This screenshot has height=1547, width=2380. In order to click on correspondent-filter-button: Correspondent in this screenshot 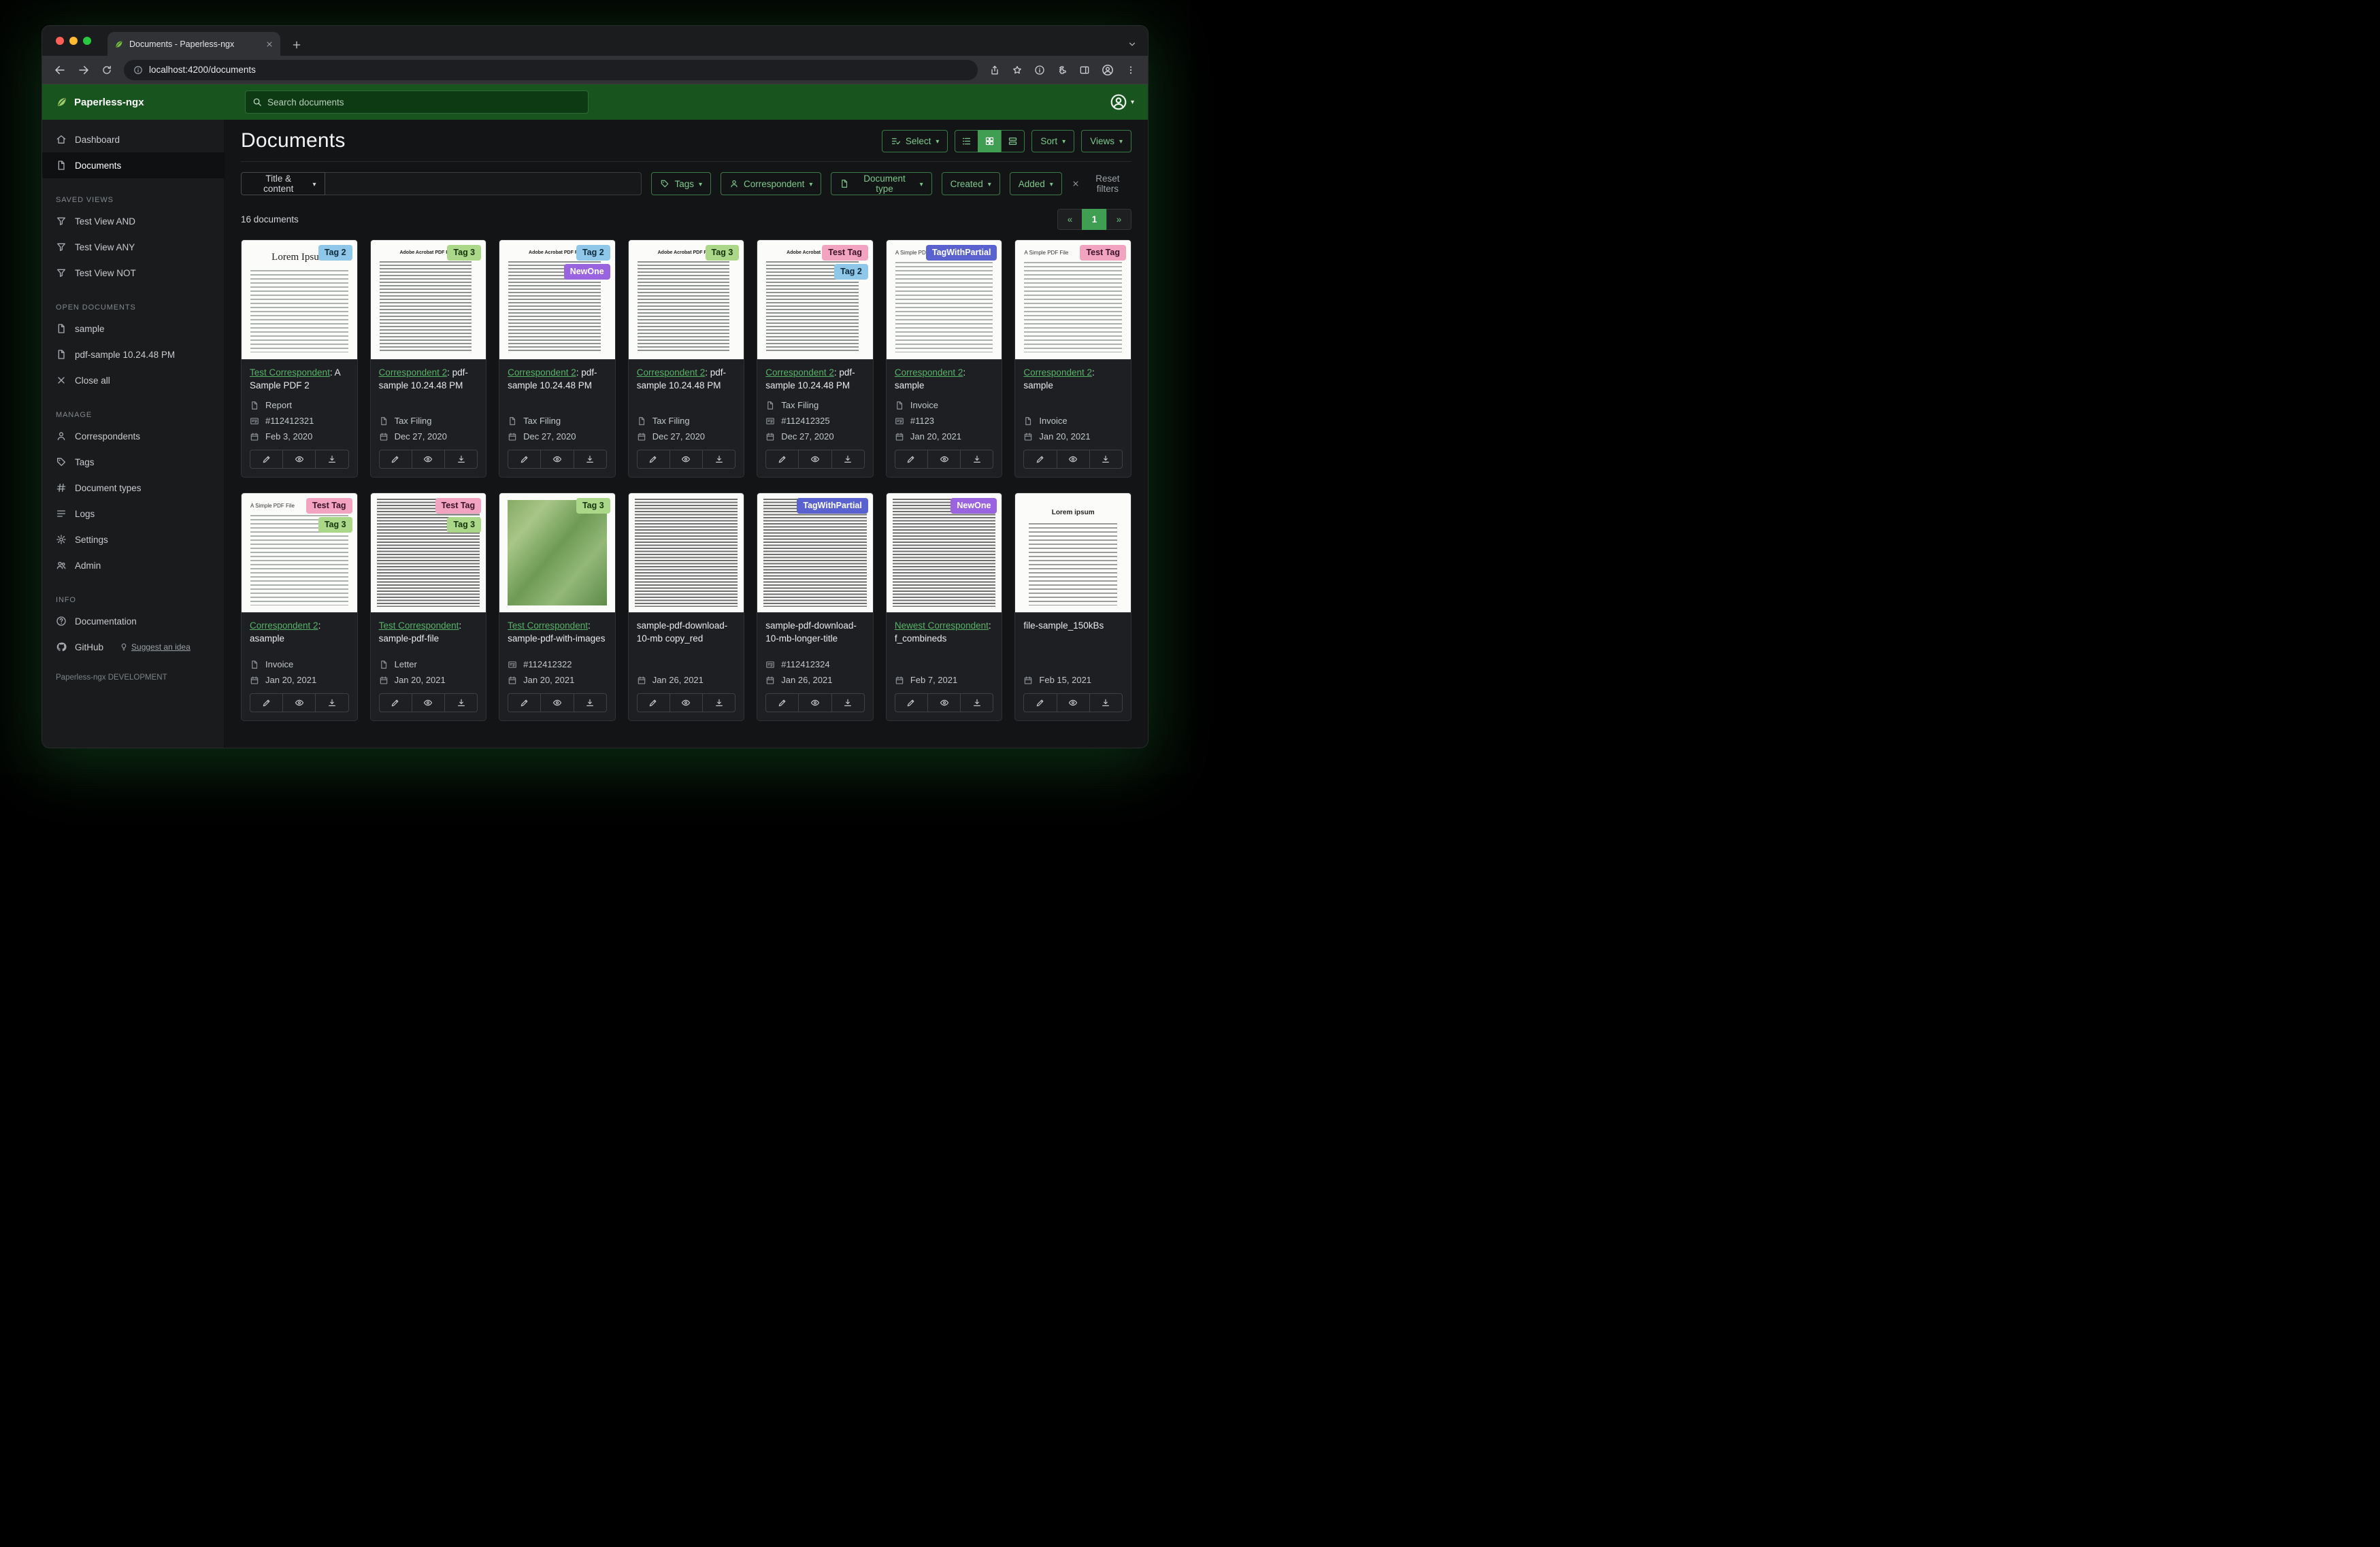, I will do `click(772, 183)`.